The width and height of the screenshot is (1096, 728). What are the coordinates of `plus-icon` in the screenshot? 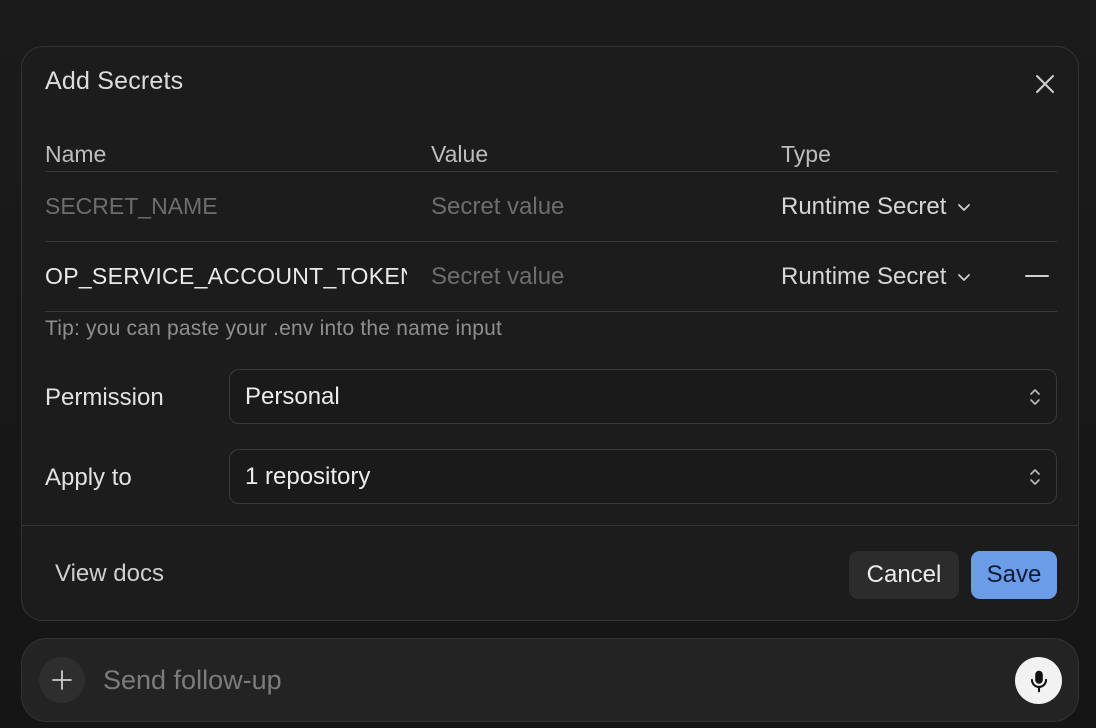 It's located at (62, 680).